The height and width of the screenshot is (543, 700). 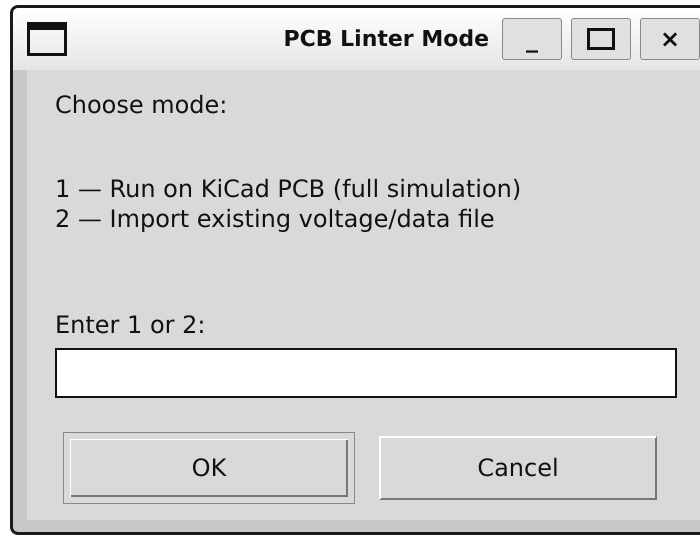 What do you see at coordinates (288, 189) in the screenshot?
I see `option-text: 1 — Run on KiCad PCB (full simulation)` at bounding box center [288, 189].